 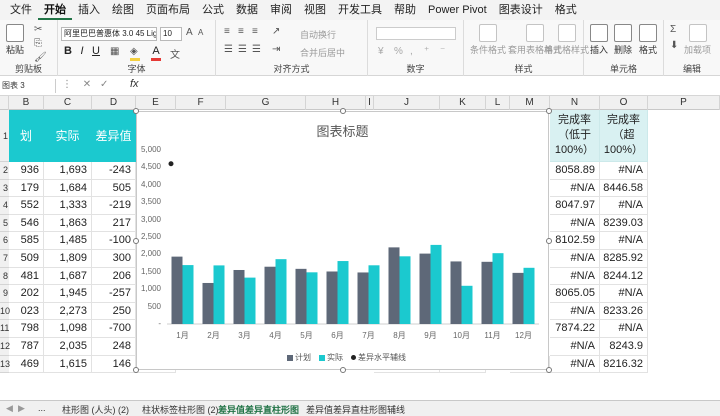 What do you see at coordinates (68, 329) in the screenshot?
I see `cell-C11: 1,098` at bounding box center [68, 329].